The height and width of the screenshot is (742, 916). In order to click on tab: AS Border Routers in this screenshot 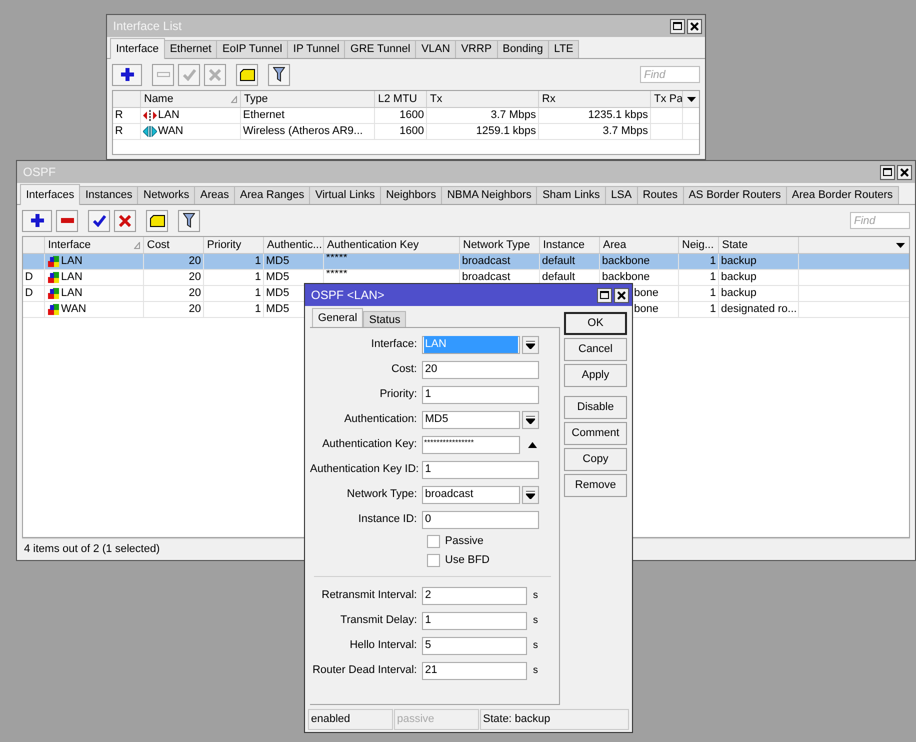, I will do `click(734, 195)`.